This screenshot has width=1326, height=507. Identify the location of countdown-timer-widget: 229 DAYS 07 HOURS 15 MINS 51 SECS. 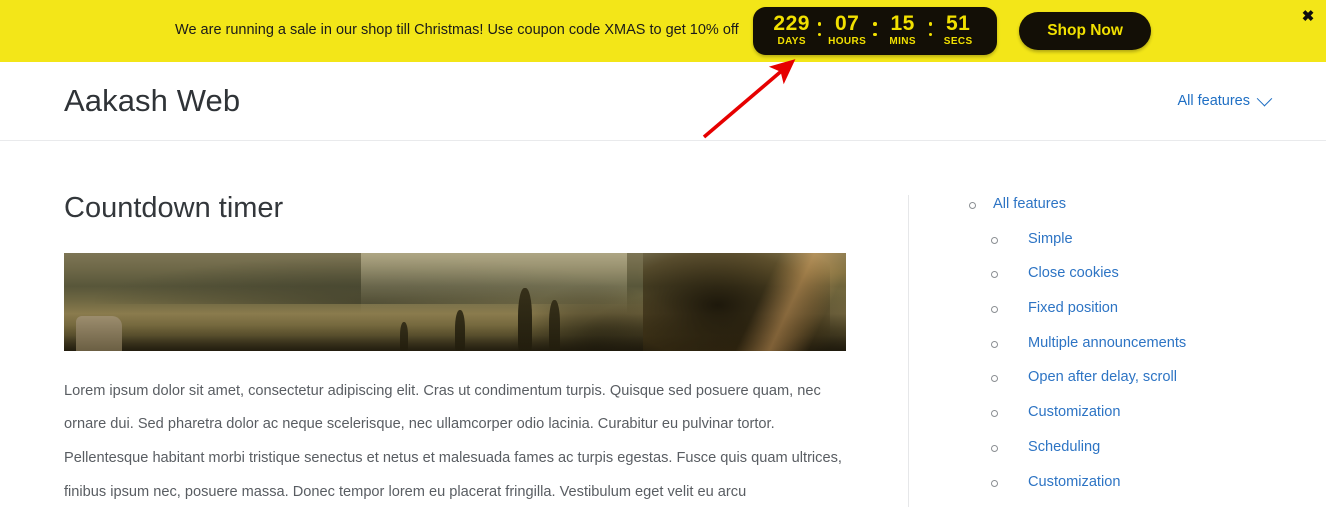
(875, 31).